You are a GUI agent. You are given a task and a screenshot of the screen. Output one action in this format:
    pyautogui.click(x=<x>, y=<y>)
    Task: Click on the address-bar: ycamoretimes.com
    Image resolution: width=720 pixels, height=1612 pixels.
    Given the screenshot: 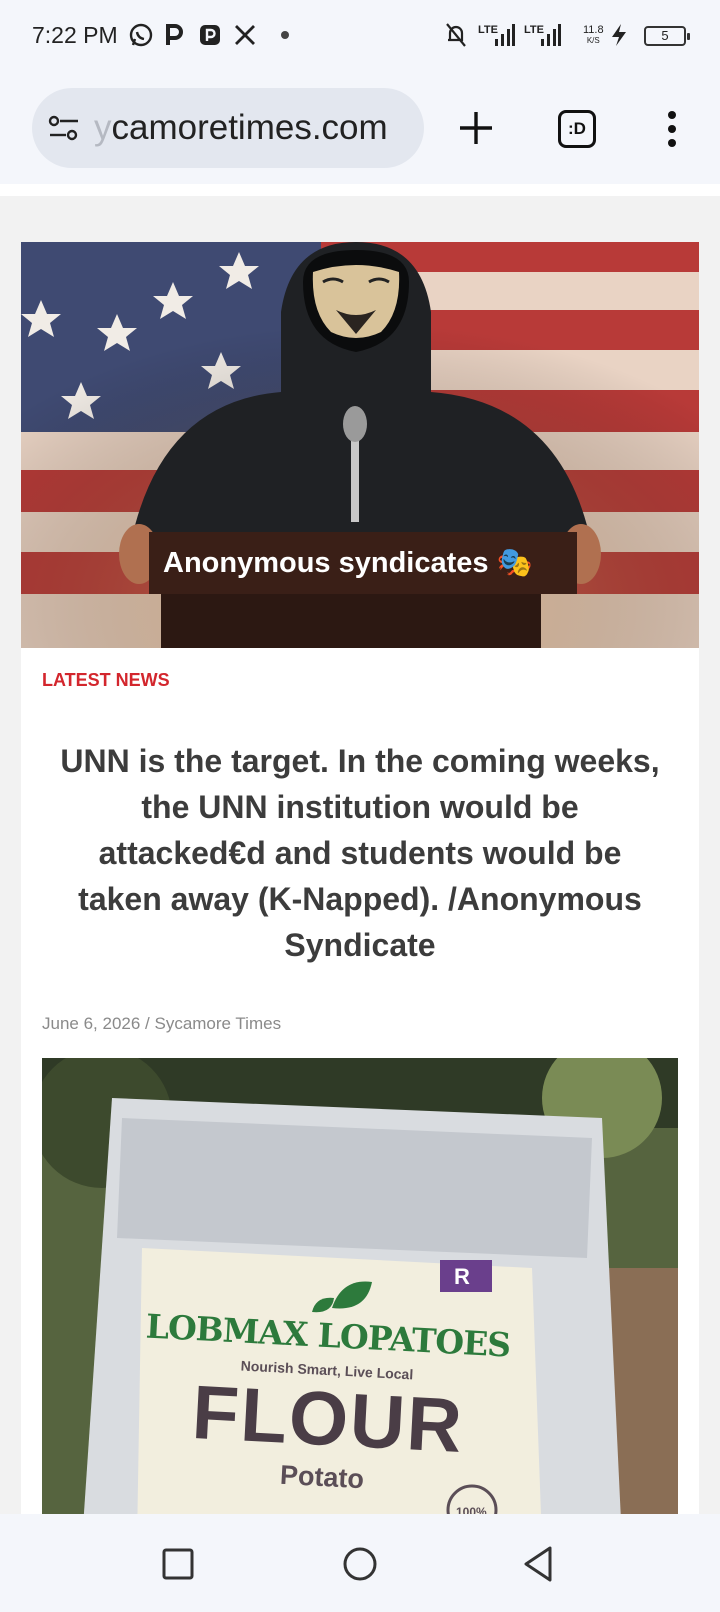 What is the action you would take?
    pyautogui.click(x=228, y=128)
    